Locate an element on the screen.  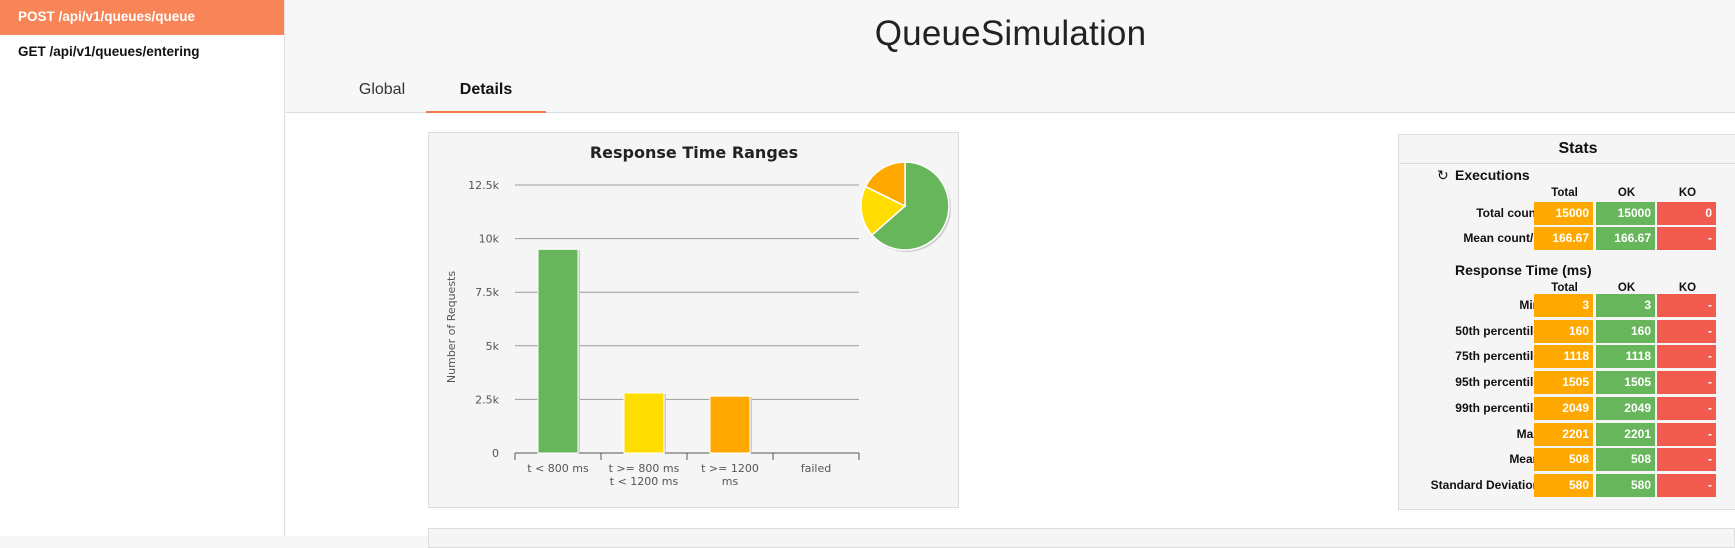
page-title: QueueSimulation is located at coordinates (1010, 33).